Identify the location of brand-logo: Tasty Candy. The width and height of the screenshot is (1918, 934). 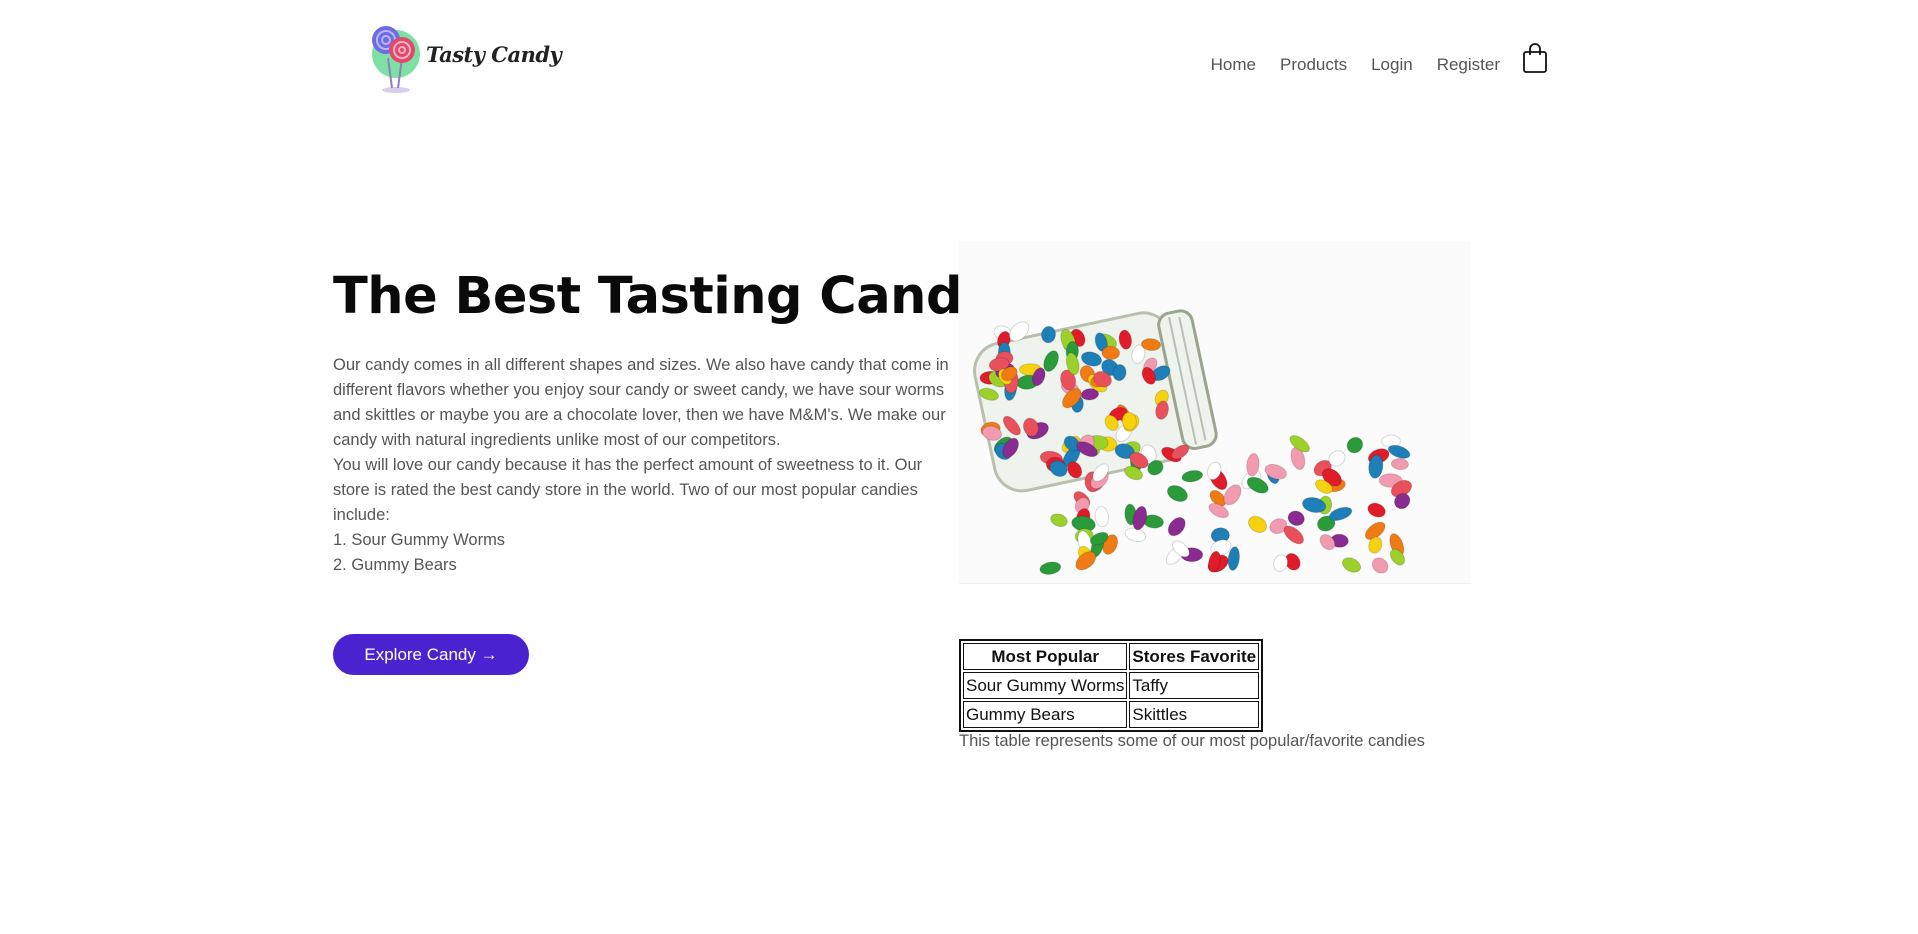
(464, 57).